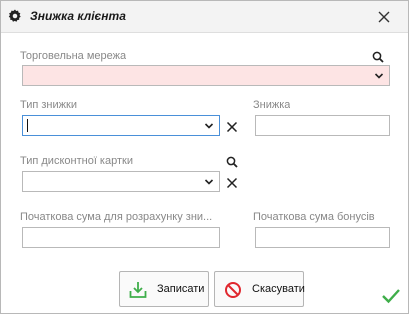 This screenshot has width=409, height=314. Describe the element at coordinates (78, 16) in the screenshot. I see `window-title: Знижка клієнта` at that location.